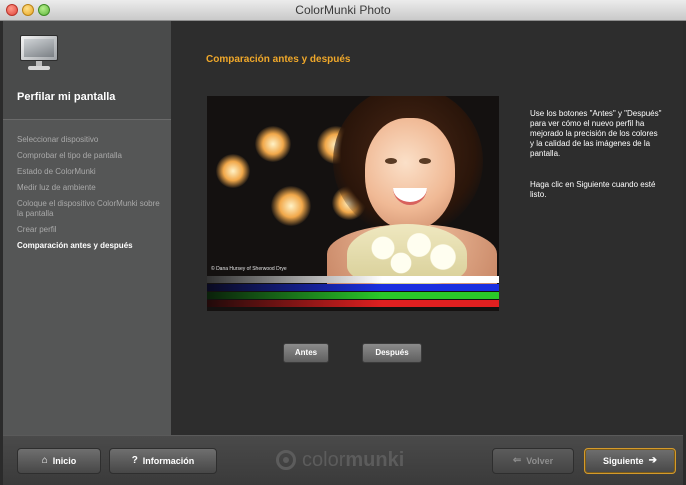 This screenshot has width=686, height=485. What do you see at coordinates (353, 295) in the screenshot?
I see `green-gradient-bar` at bounding box center [353, 295].